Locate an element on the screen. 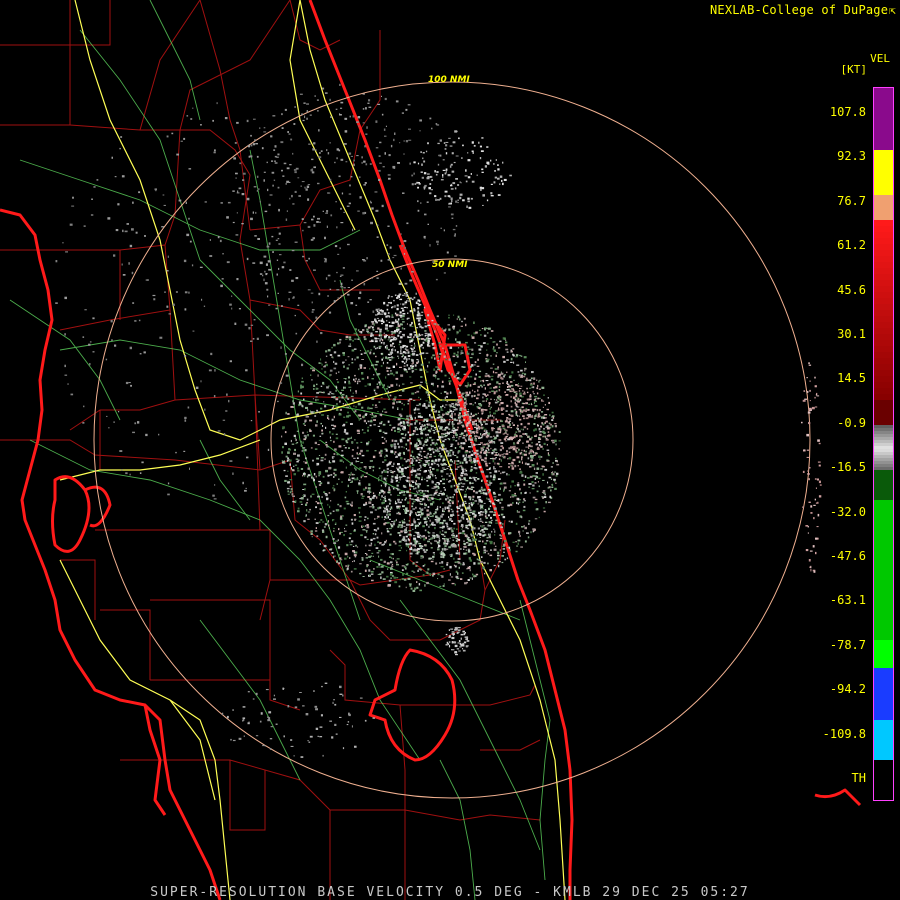 The height and width of the screenshot is (900, 900). legend-tick: -47.6 is located at coordinates (847, 556).